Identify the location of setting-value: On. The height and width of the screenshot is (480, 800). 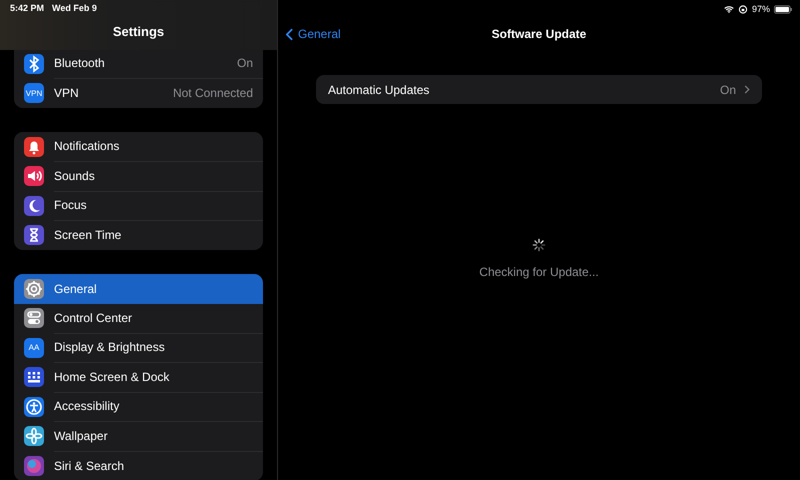
(728, 89).